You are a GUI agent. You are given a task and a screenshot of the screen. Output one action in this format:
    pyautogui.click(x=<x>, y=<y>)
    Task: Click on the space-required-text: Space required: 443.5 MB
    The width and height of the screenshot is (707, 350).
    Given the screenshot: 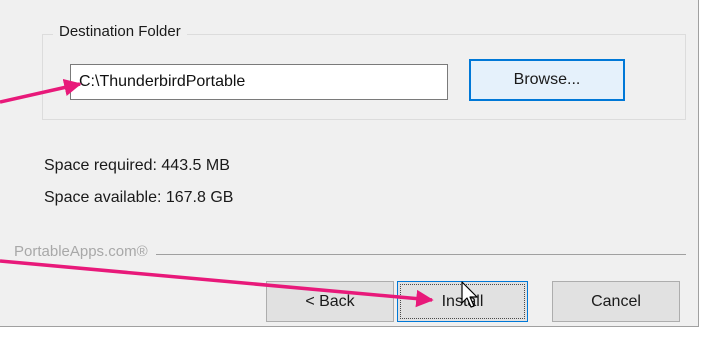 What is the action you would take?
    pyautogui.click(x=137, y=165)
    